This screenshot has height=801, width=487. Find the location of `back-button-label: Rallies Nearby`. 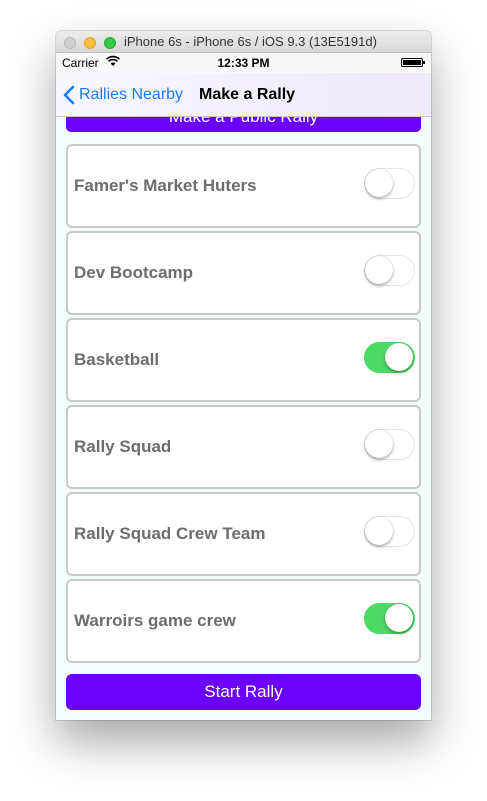

back-button-label: Rallies Nearby is located at coordinates (131, 94).